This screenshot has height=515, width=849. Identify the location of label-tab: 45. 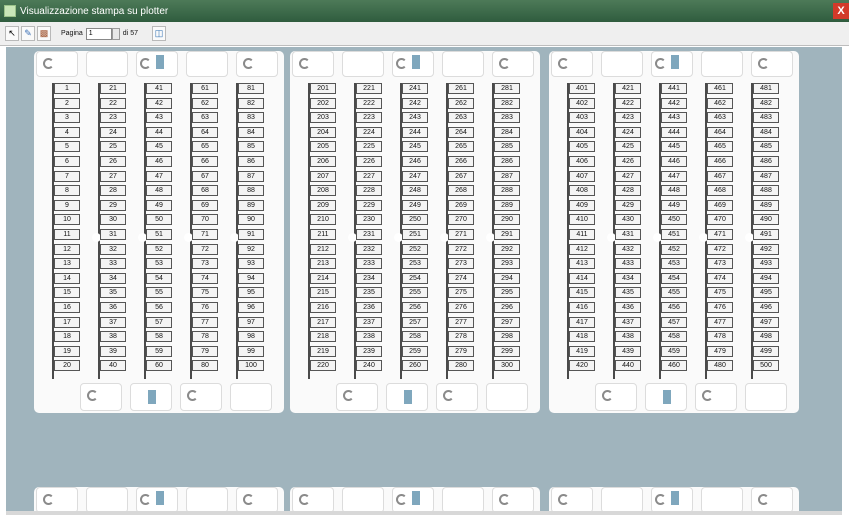
(159, 147).